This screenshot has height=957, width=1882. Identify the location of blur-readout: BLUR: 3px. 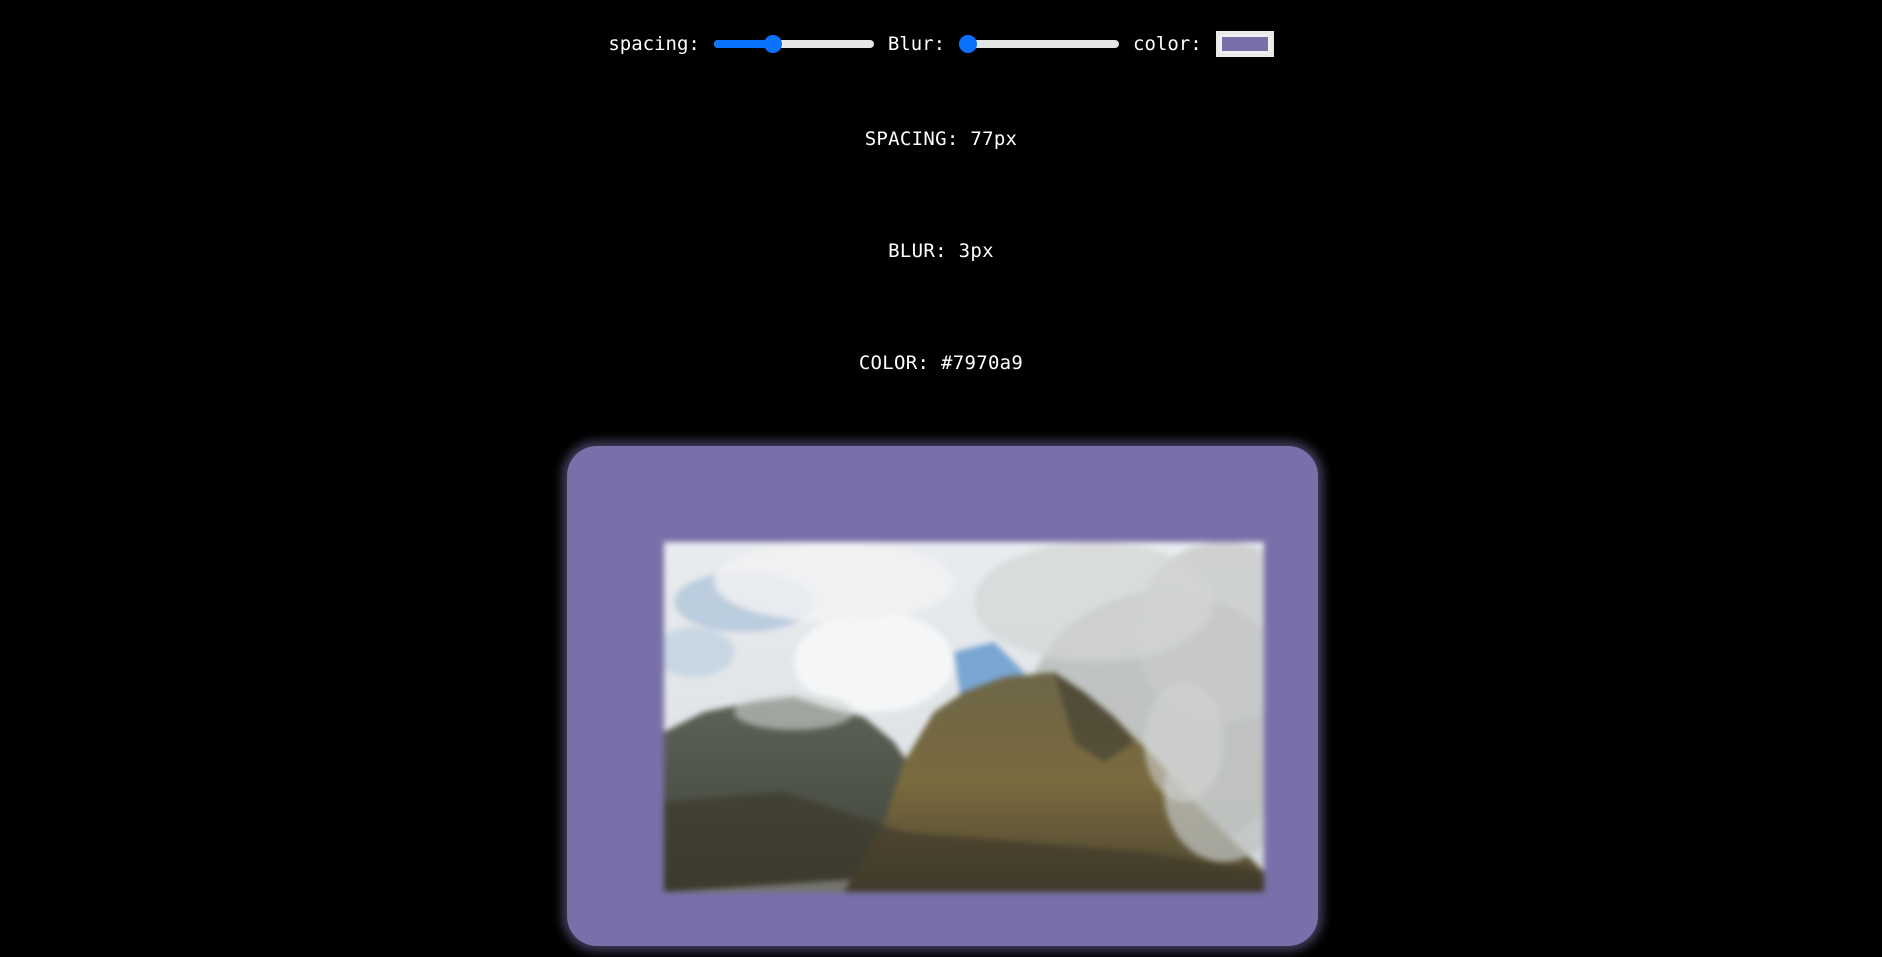
(941, 251).